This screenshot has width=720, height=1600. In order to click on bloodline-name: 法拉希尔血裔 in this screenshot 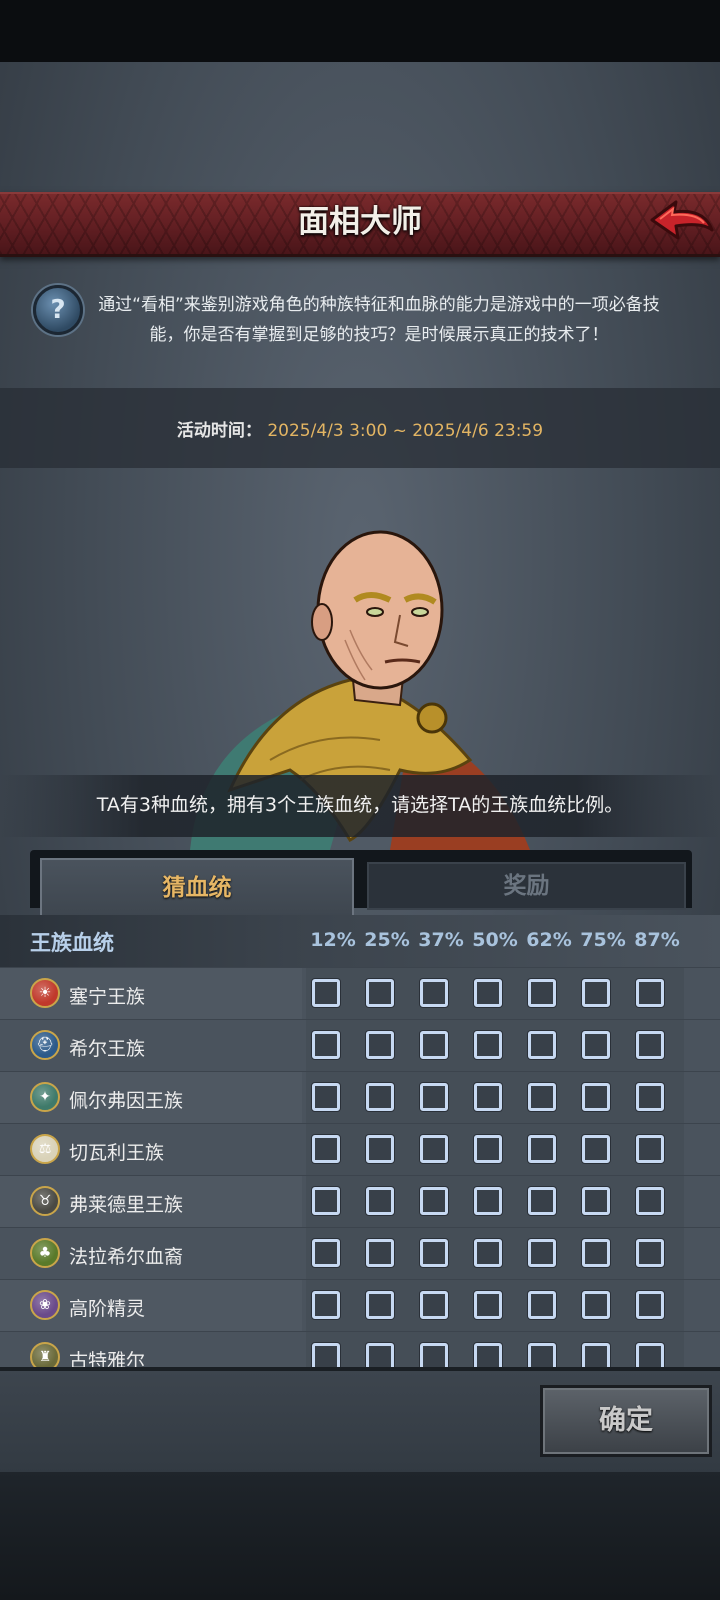, I will do `click(126, 1257)`.